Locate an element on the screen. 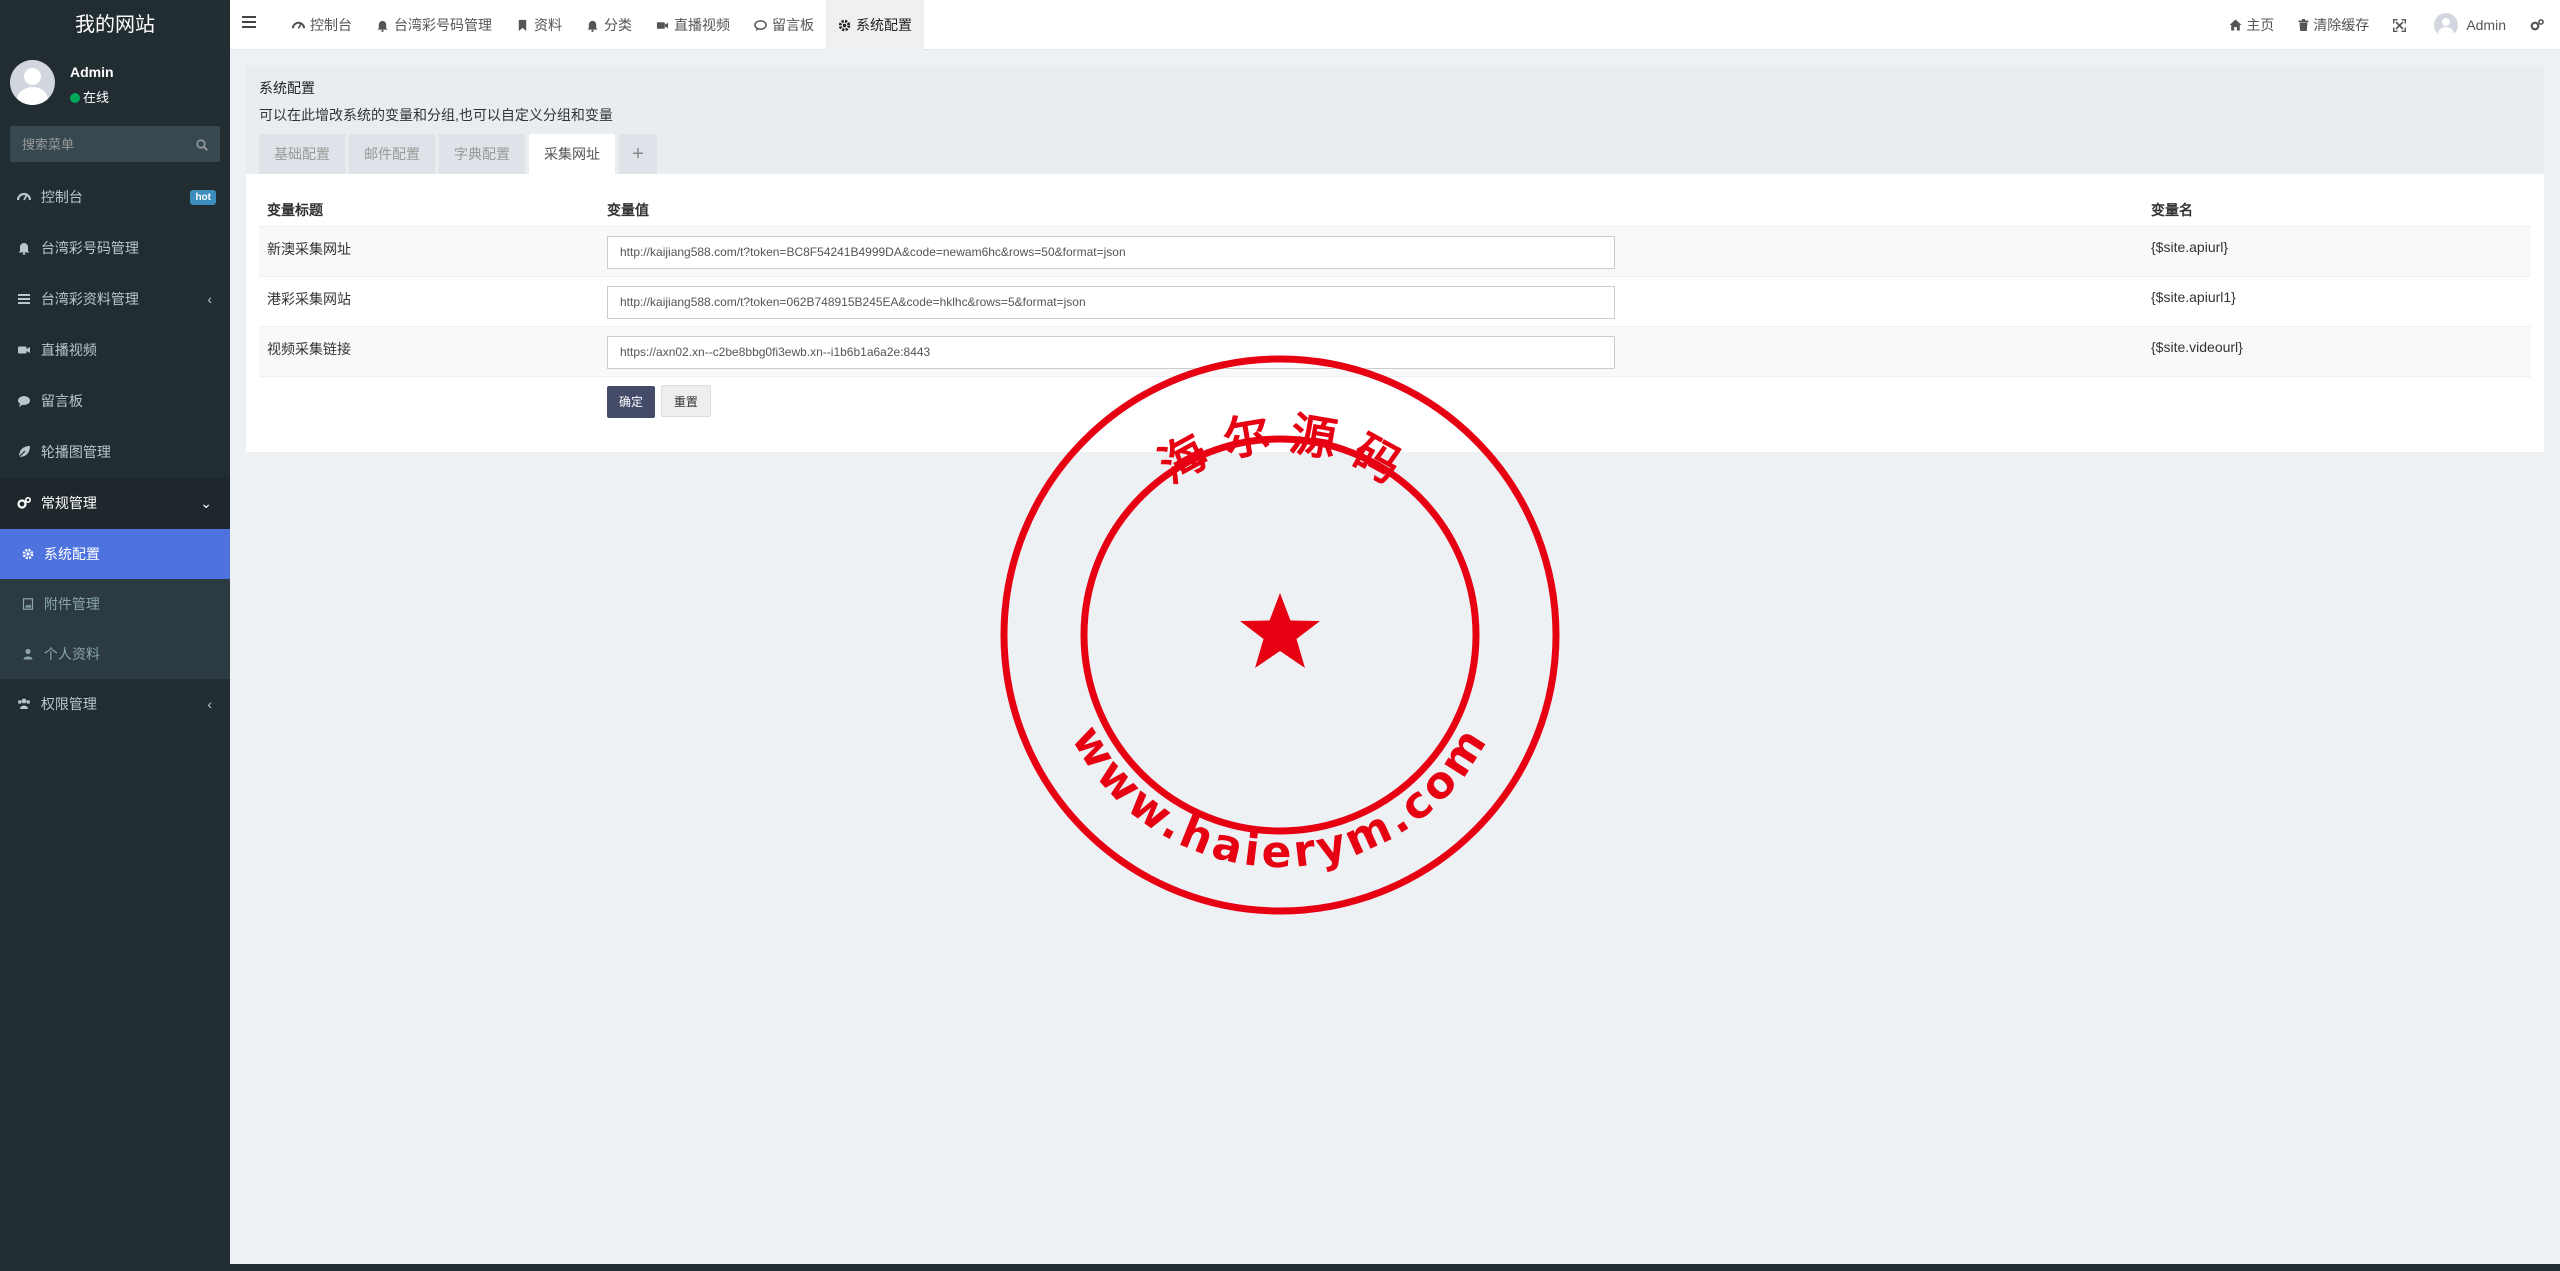 This screenshot has width=2560, height=1271. column-header-title: 变量标题 is located at coordinates (429, 210).